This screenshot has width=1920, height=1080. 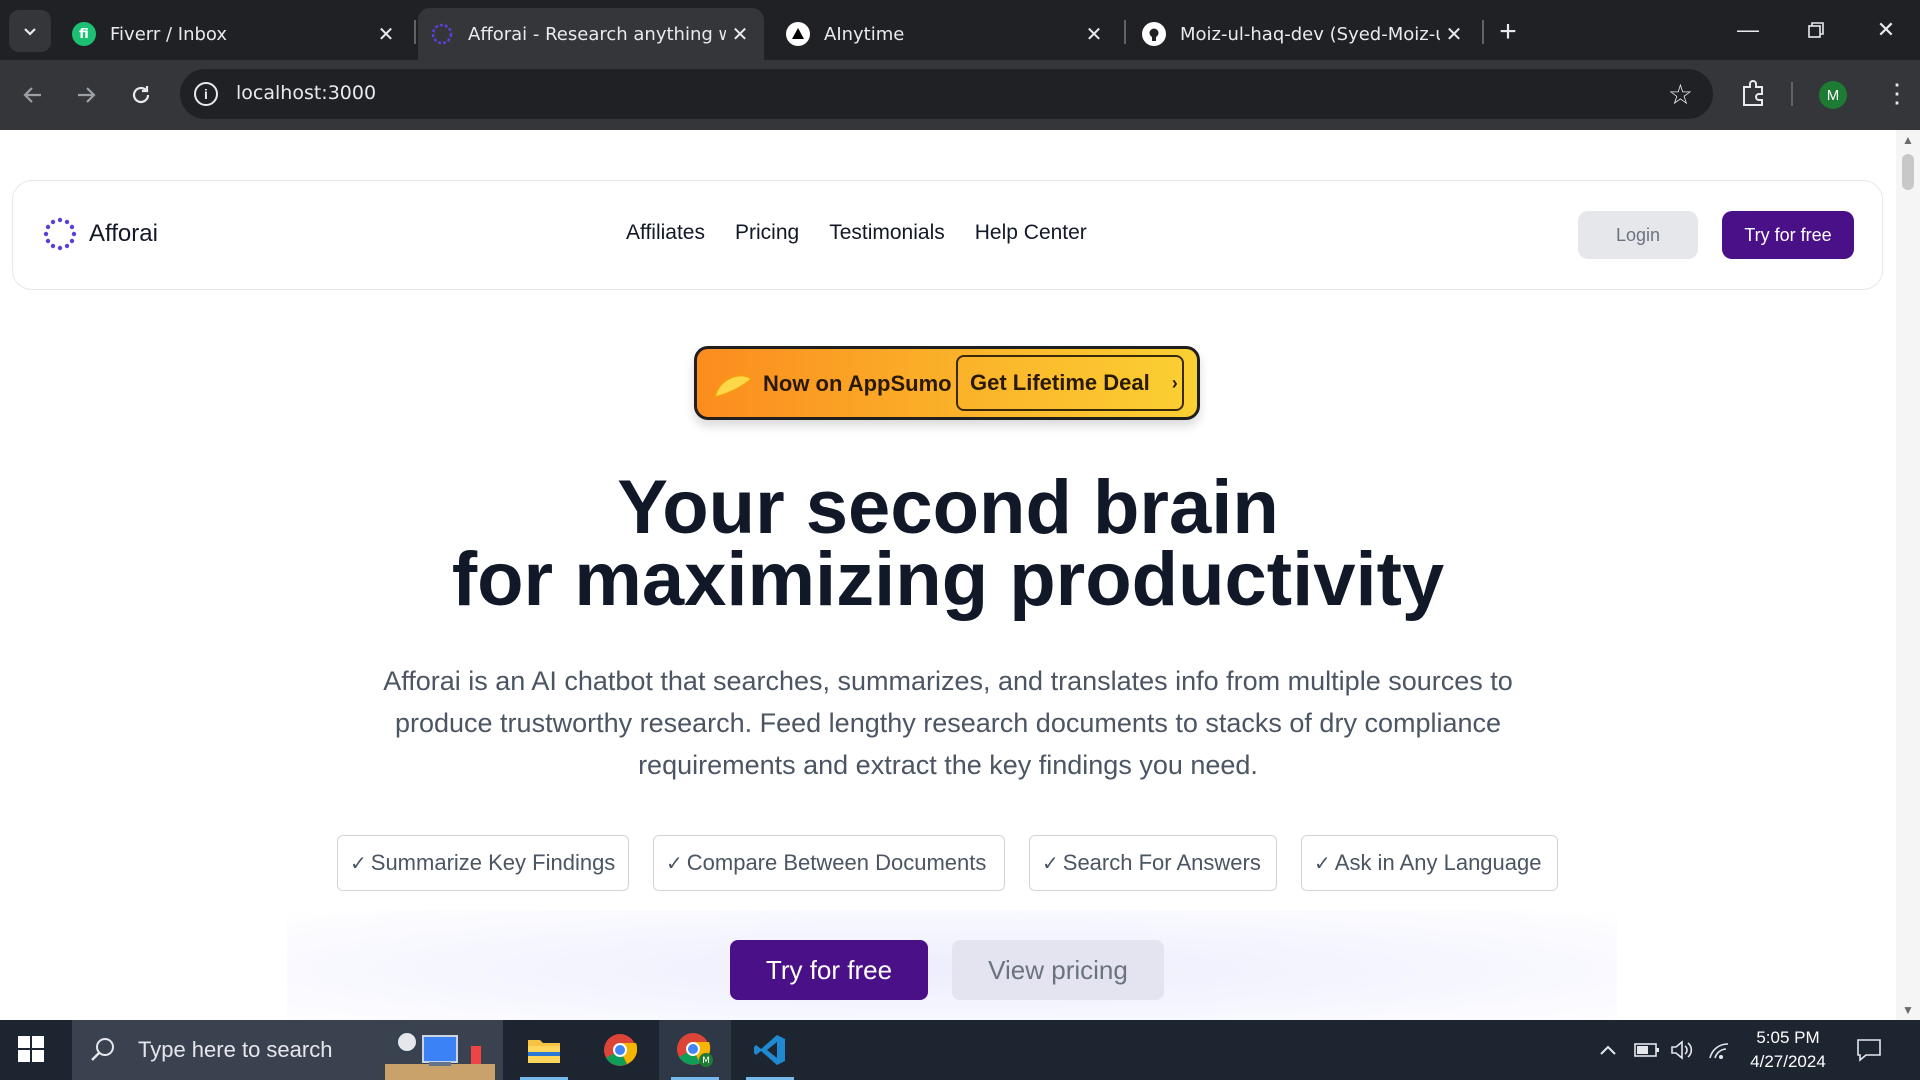 I want to click on hero-title-line-1: Your second brain, so click(x=948, y=507).